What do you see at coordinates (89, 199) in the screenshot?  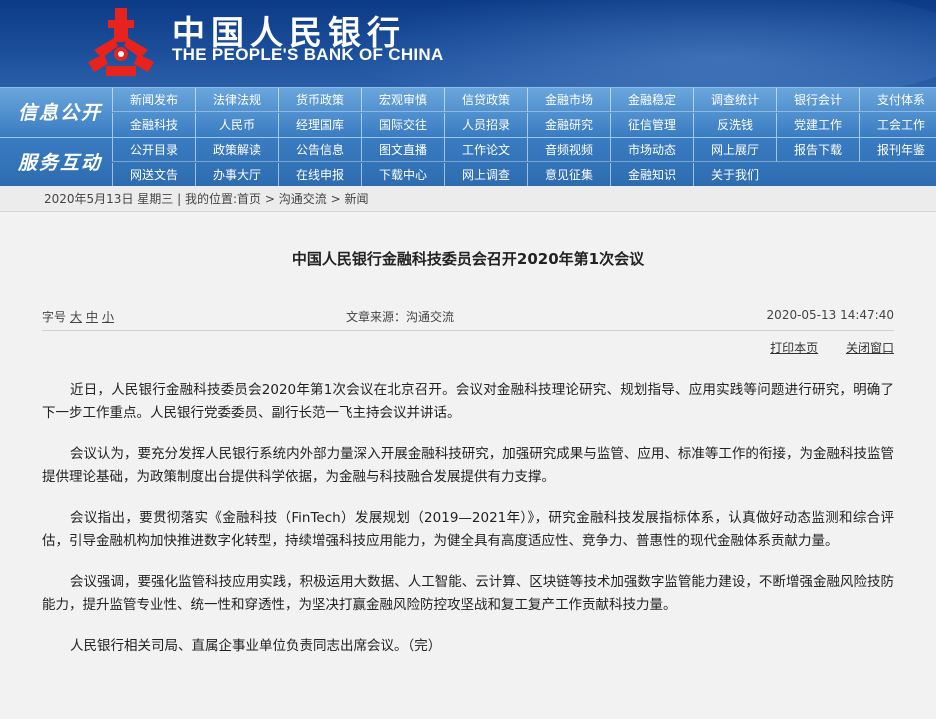 I see `current-date: 2020年5月13日` at bounding box center [89, 199].